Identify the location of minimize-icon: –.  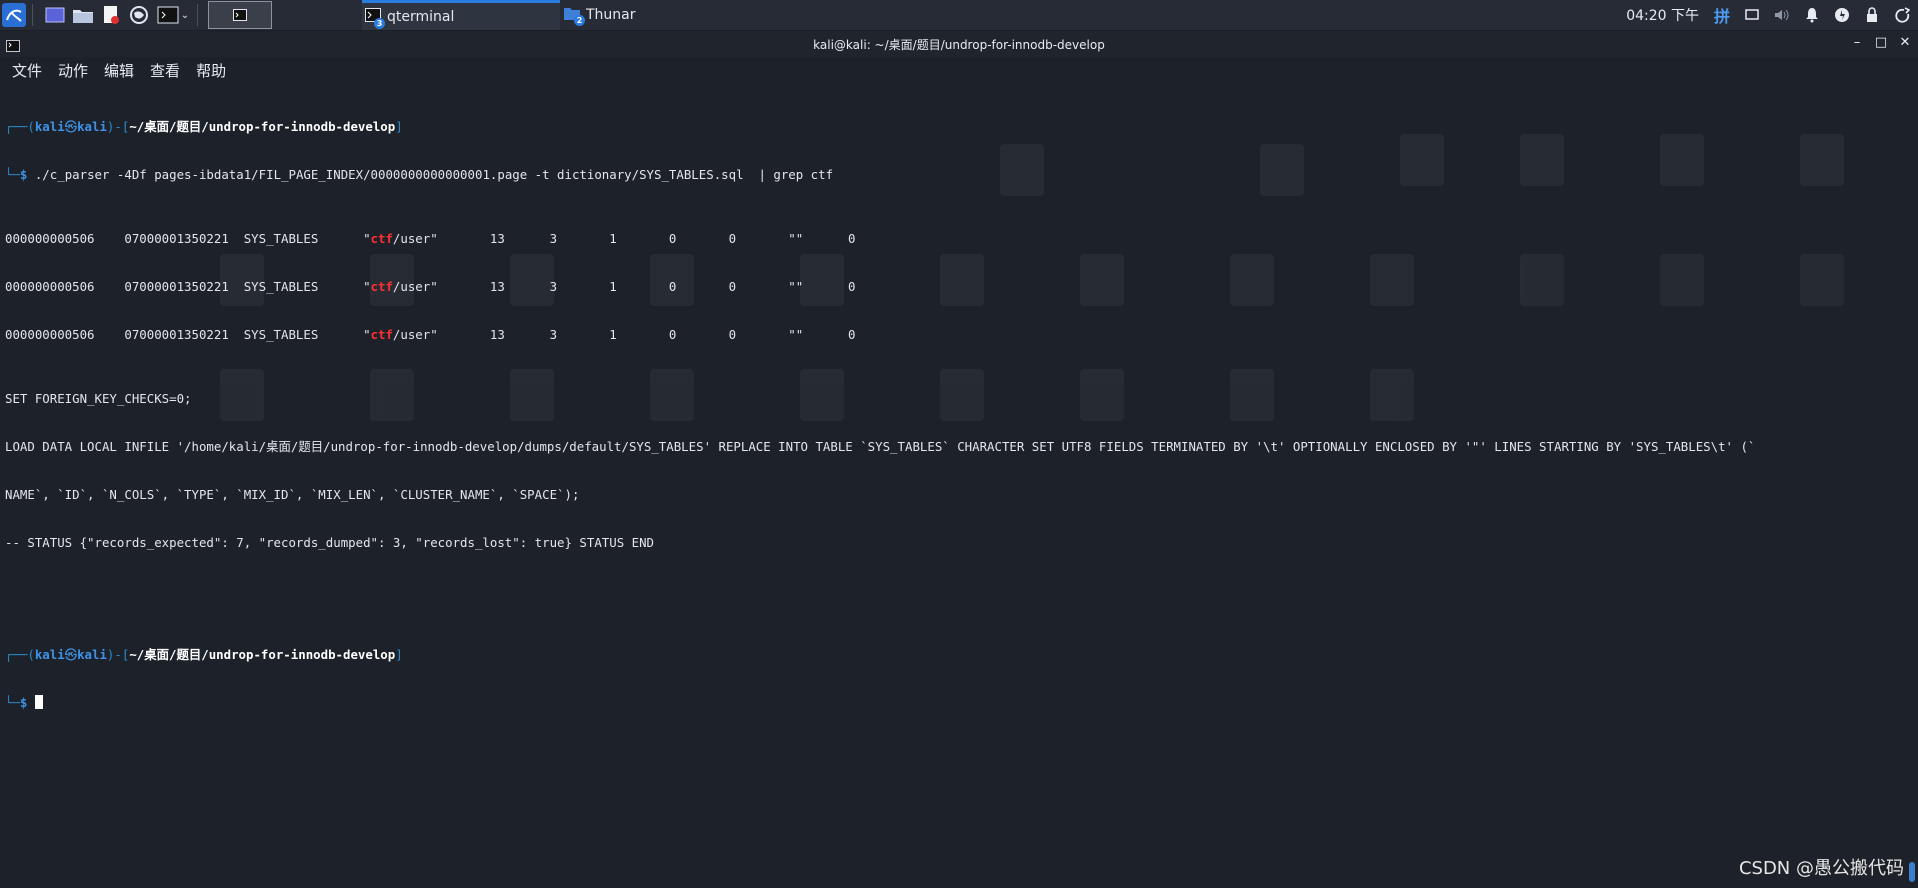
(1857, 42).